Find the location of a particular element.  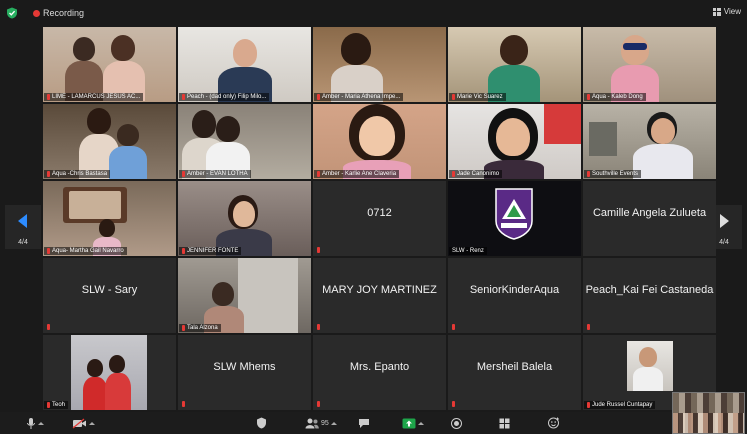

participant-tile: Mersheil Balela is located at coordinates (514, 372).